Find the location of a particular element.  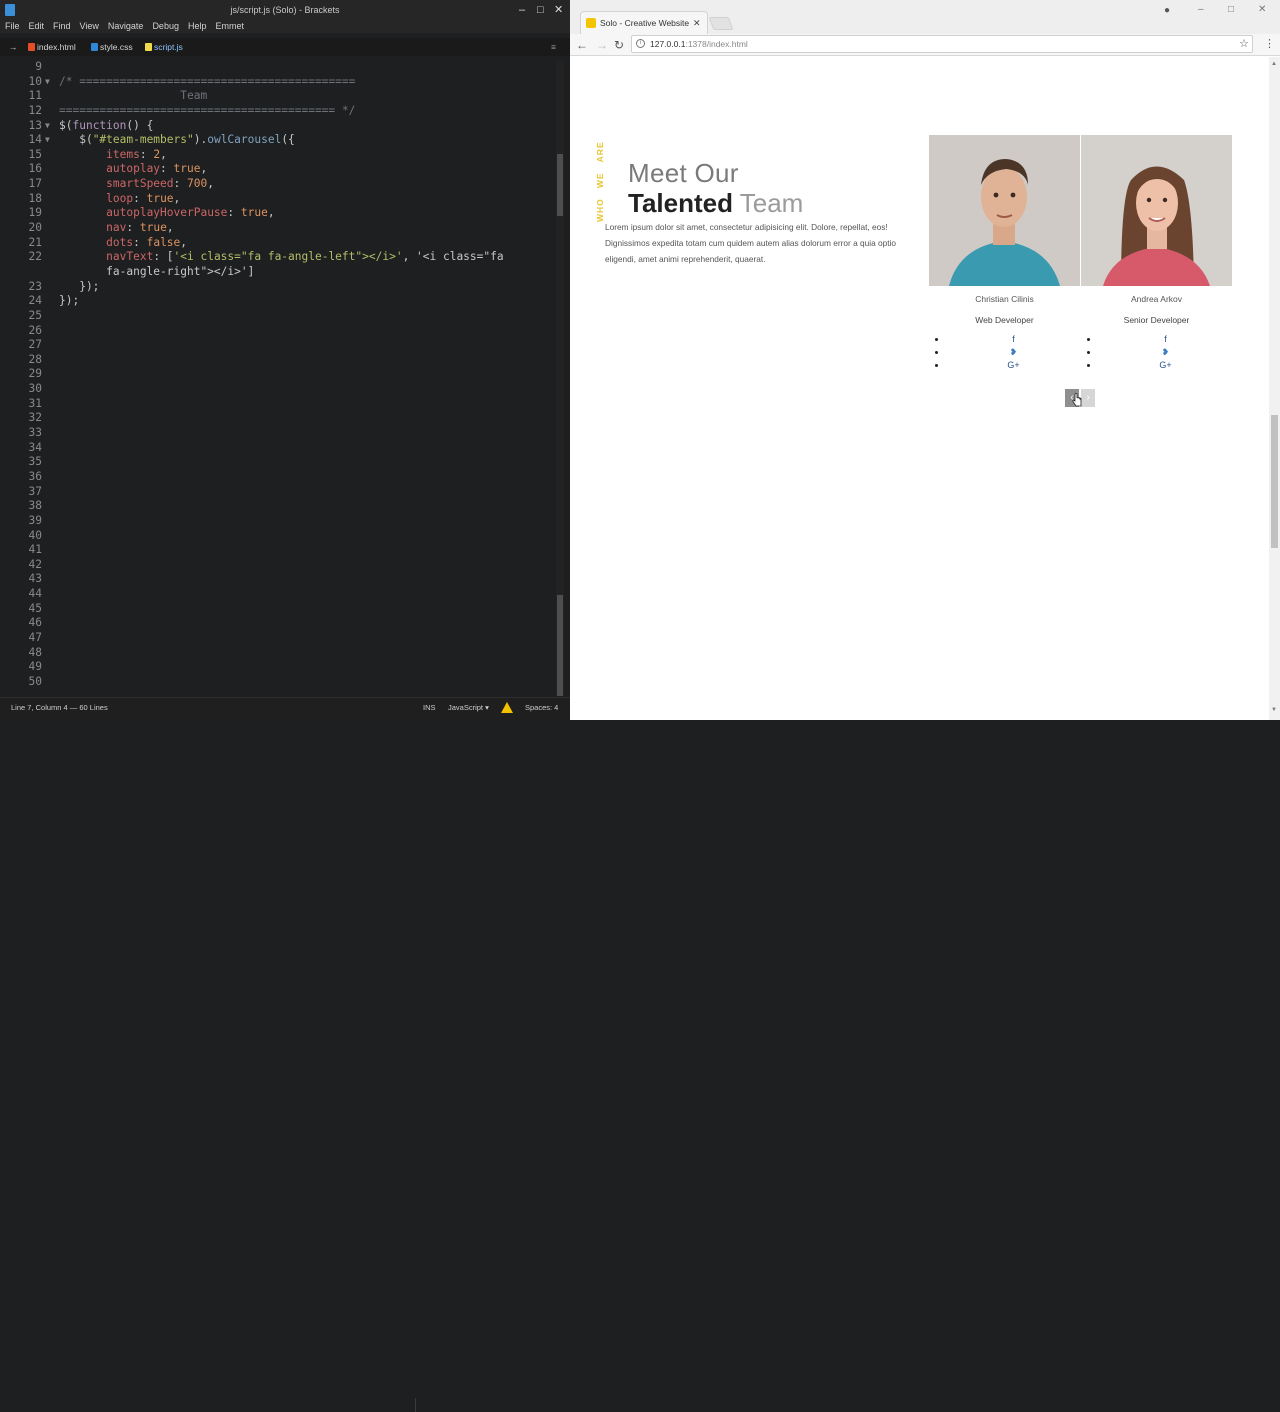

browser-menu-icon: ⋮ is located at coordinates (1269, 43).